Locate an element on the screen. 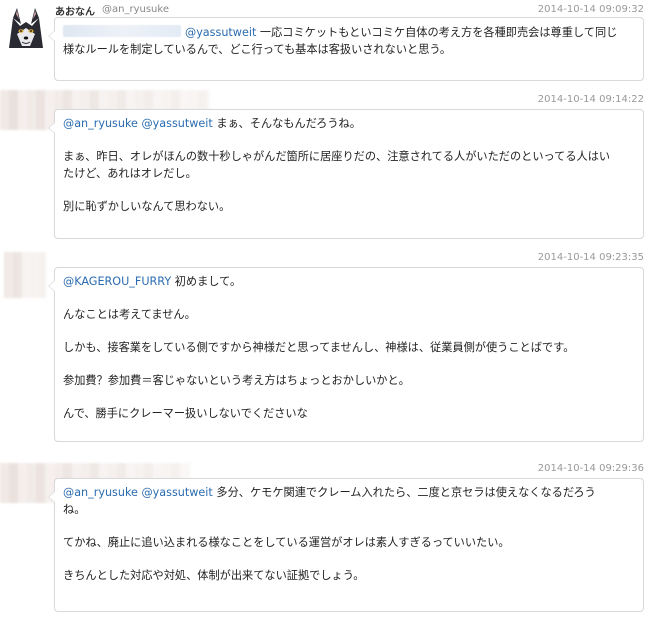  timestamp: 2014-10-14 09:23:35 is located at coordinates (591, 257).